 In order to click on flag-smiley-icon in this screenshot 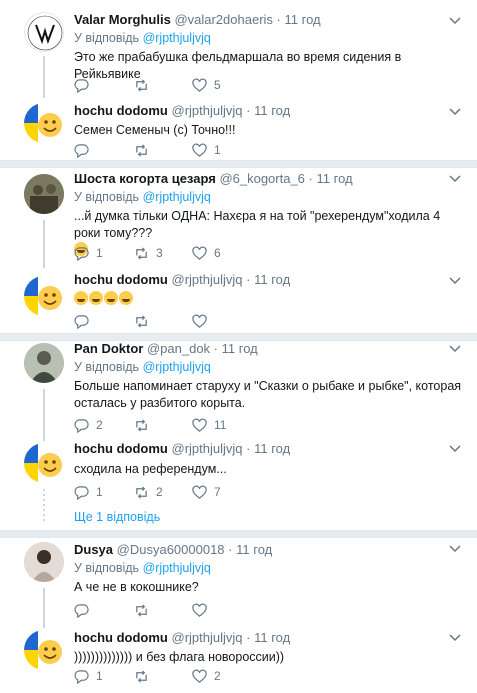, I will do `click(43, 650)`.